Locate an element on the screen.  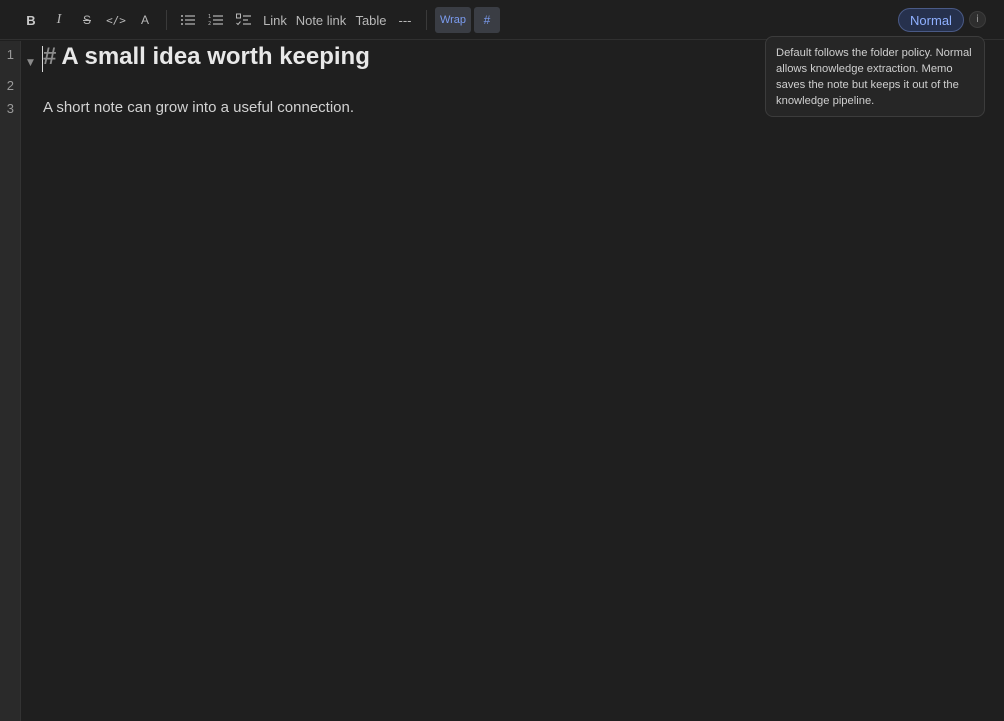
horizontal-rule-button: --- is located at coordinates (405, 20).